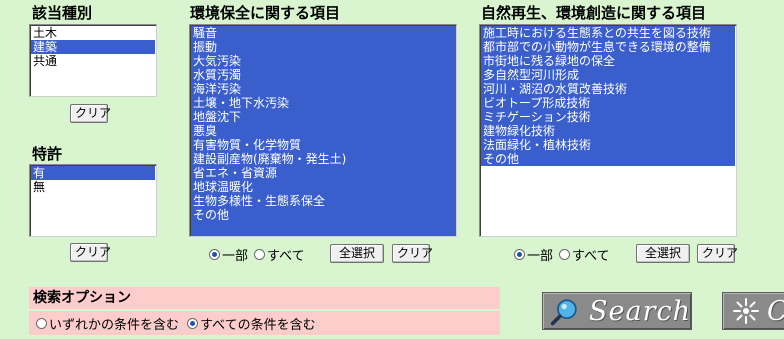 This screenshot has height=339, width=784. I want to click on nature-clear-button: クリア, so click(717, 253).